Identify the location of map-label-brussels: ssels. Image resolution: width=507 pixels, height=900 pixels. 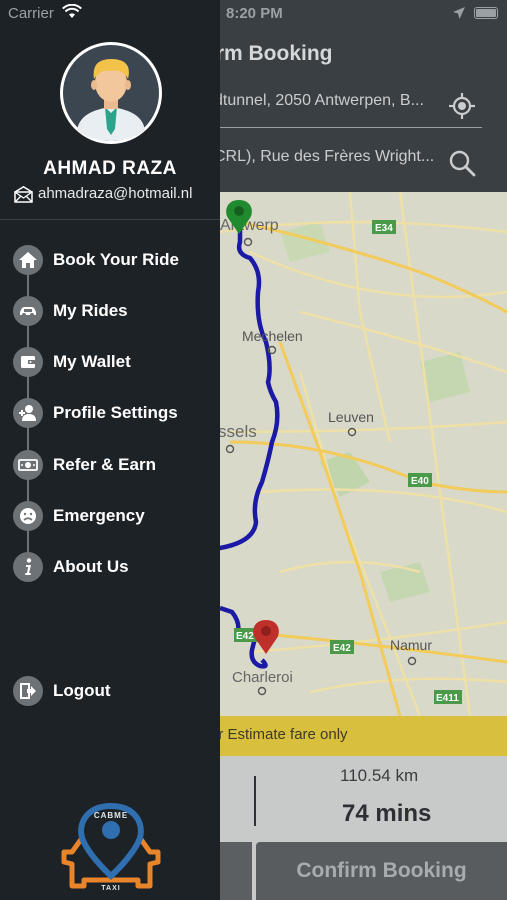
(237, 431).